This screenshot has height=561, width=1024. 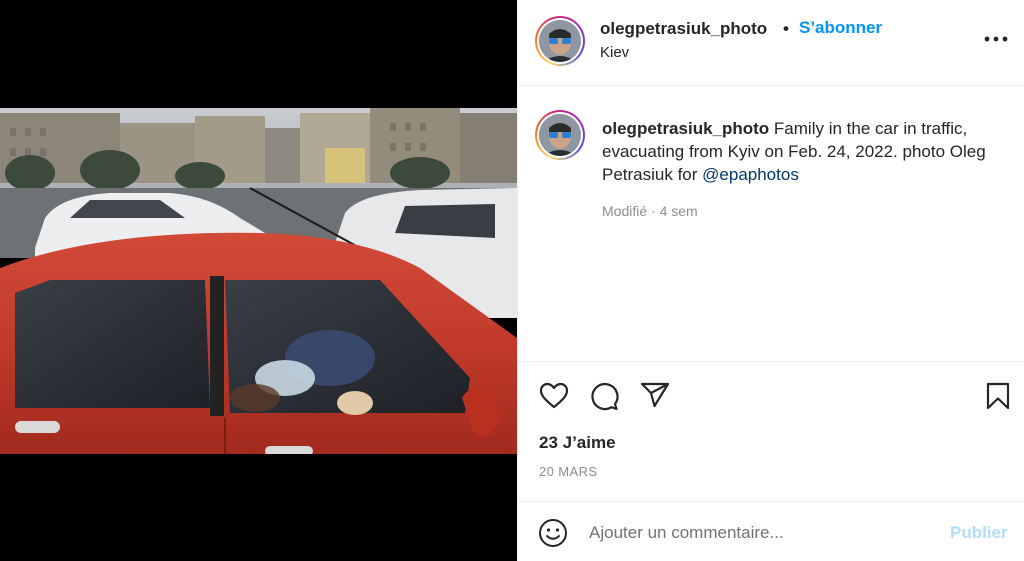 I want to click on location-link: Kiev, so click(x=614, y=52).